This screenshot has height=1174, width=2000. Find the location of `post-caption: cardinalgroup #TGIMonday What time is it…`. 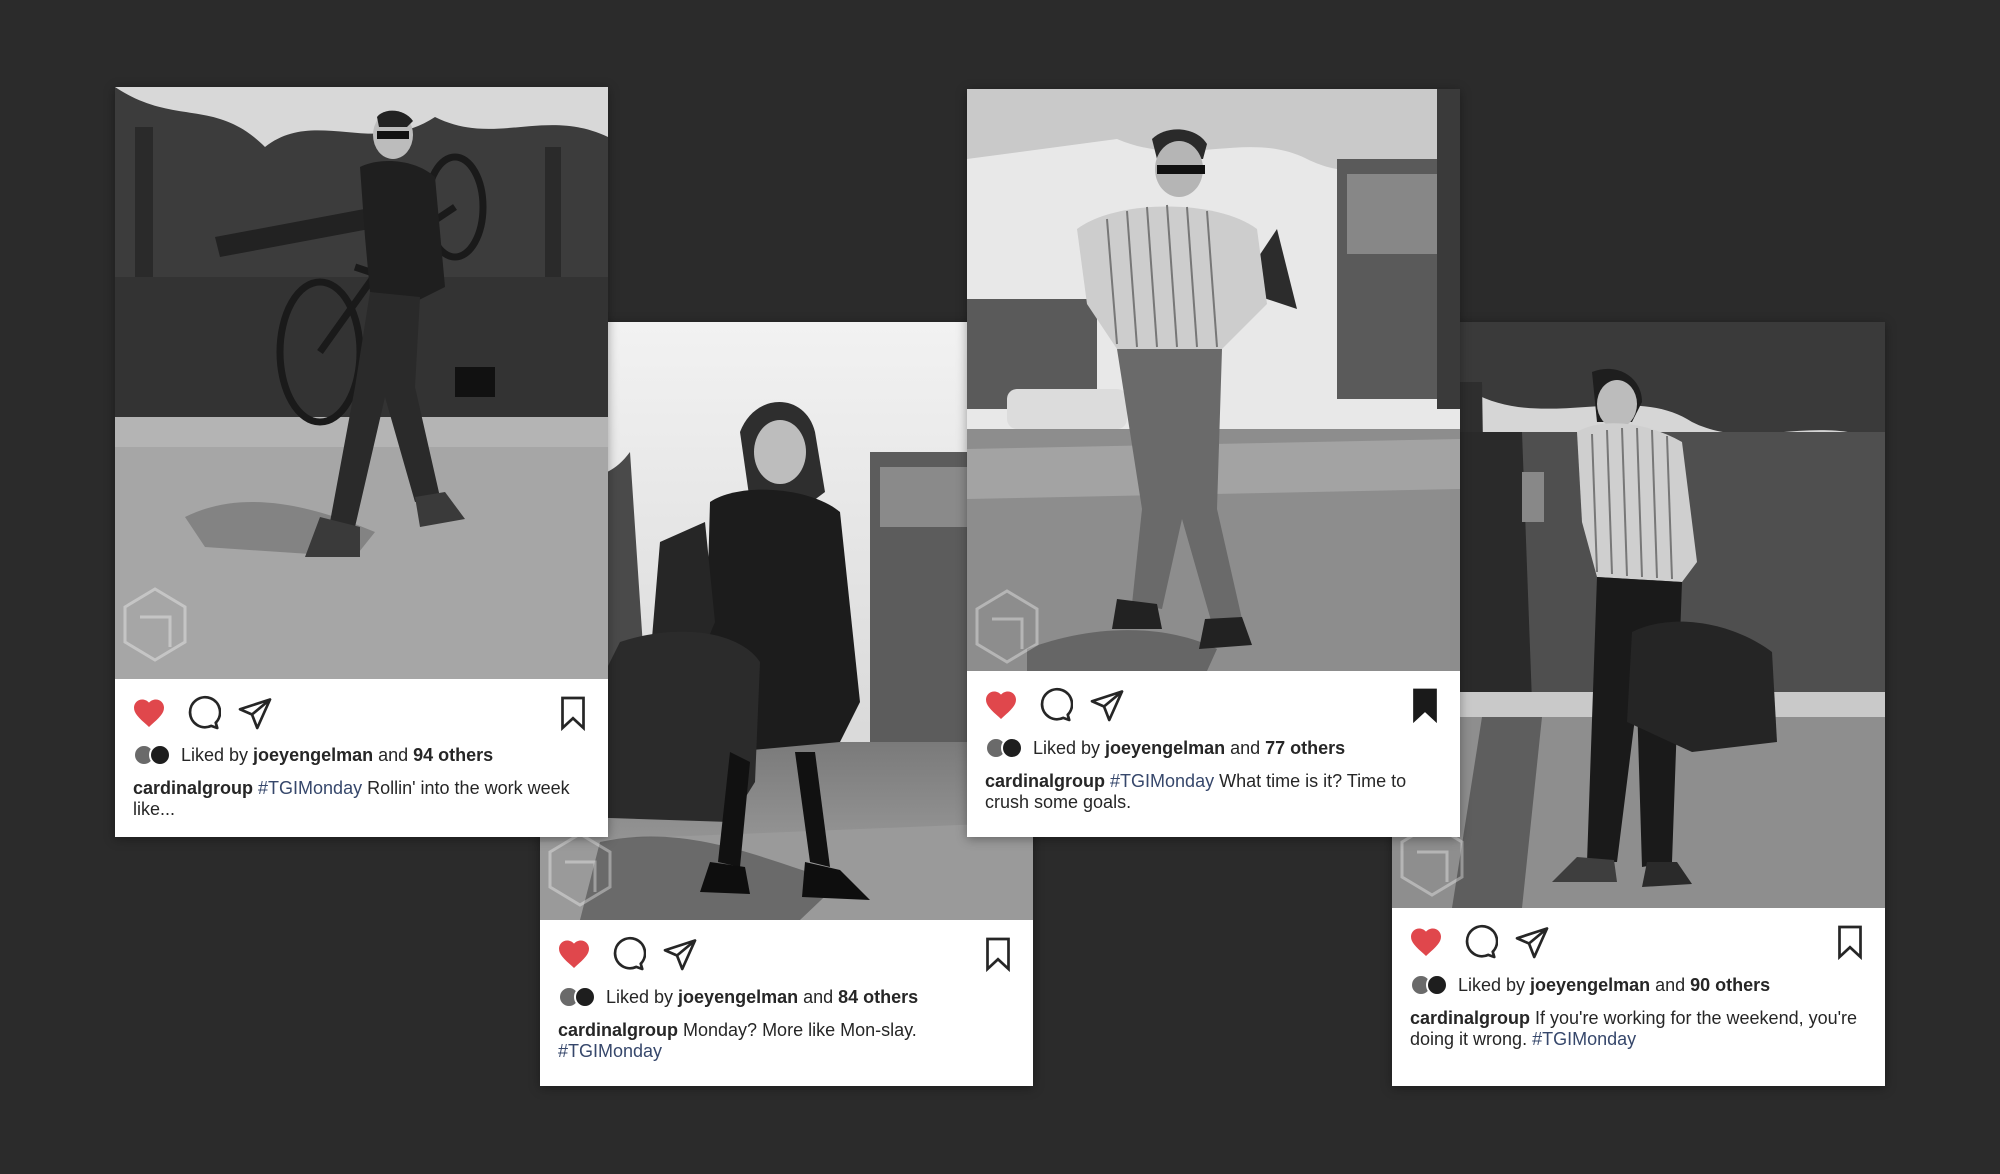

post-caption: cardinalgroup #TGIMonday What time is it… is located at coordinates (1211, 792).